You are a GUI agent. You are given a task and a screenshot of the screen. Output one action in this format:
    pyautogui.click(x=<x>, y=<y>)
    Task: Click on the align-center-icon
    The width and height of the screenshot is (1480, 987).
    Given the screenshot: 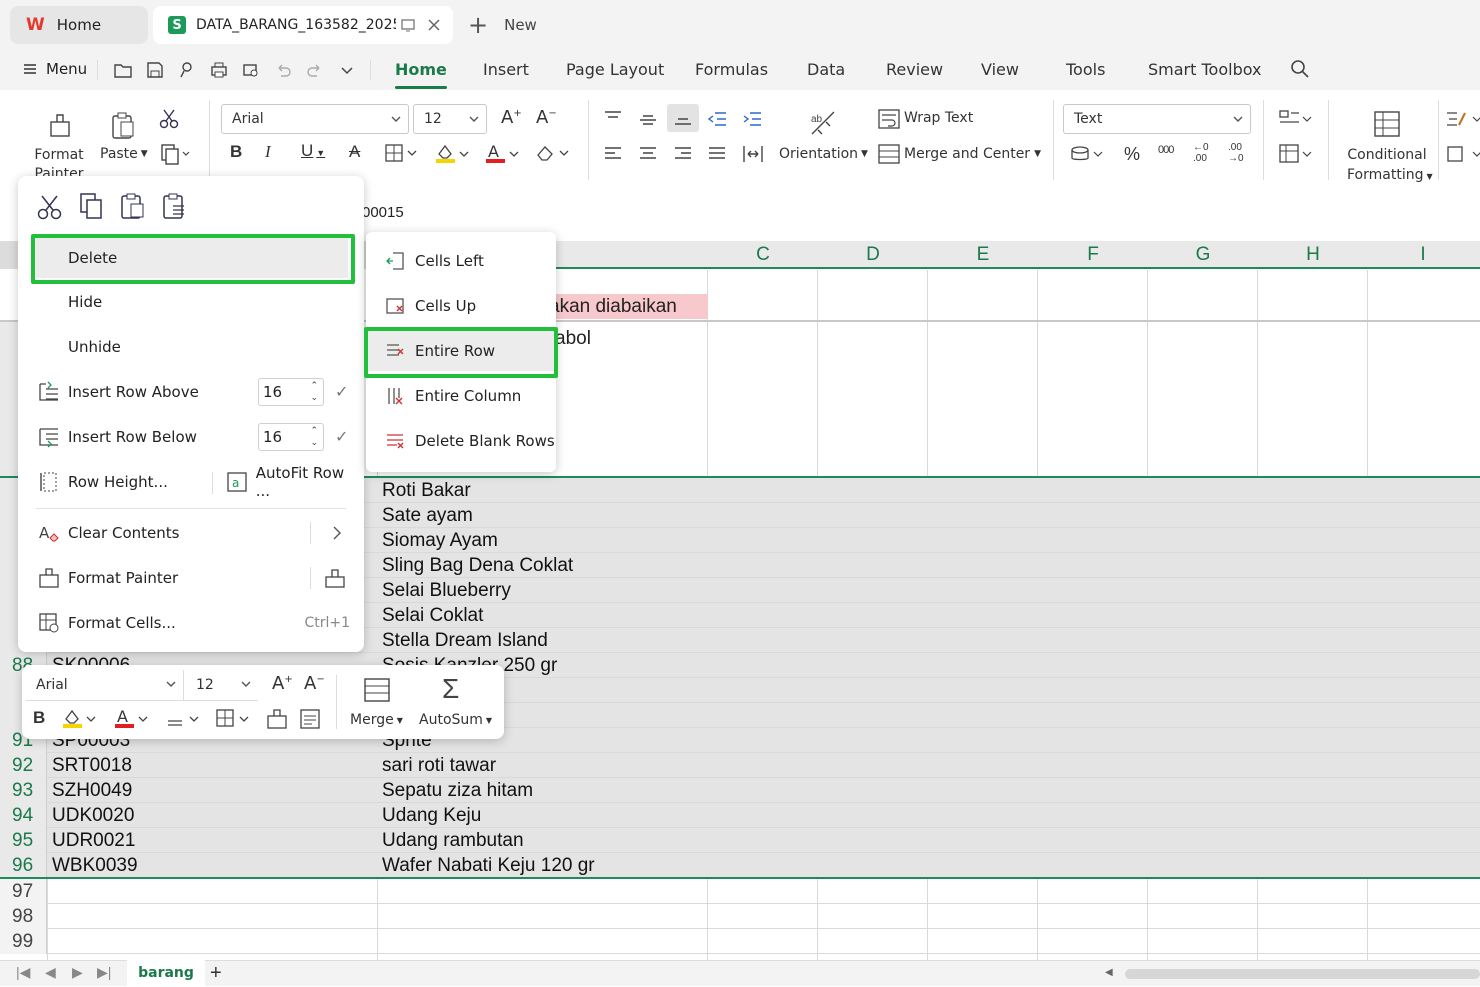 What is the action you would take?
    pyautogui.click(x=648, y=154)
    